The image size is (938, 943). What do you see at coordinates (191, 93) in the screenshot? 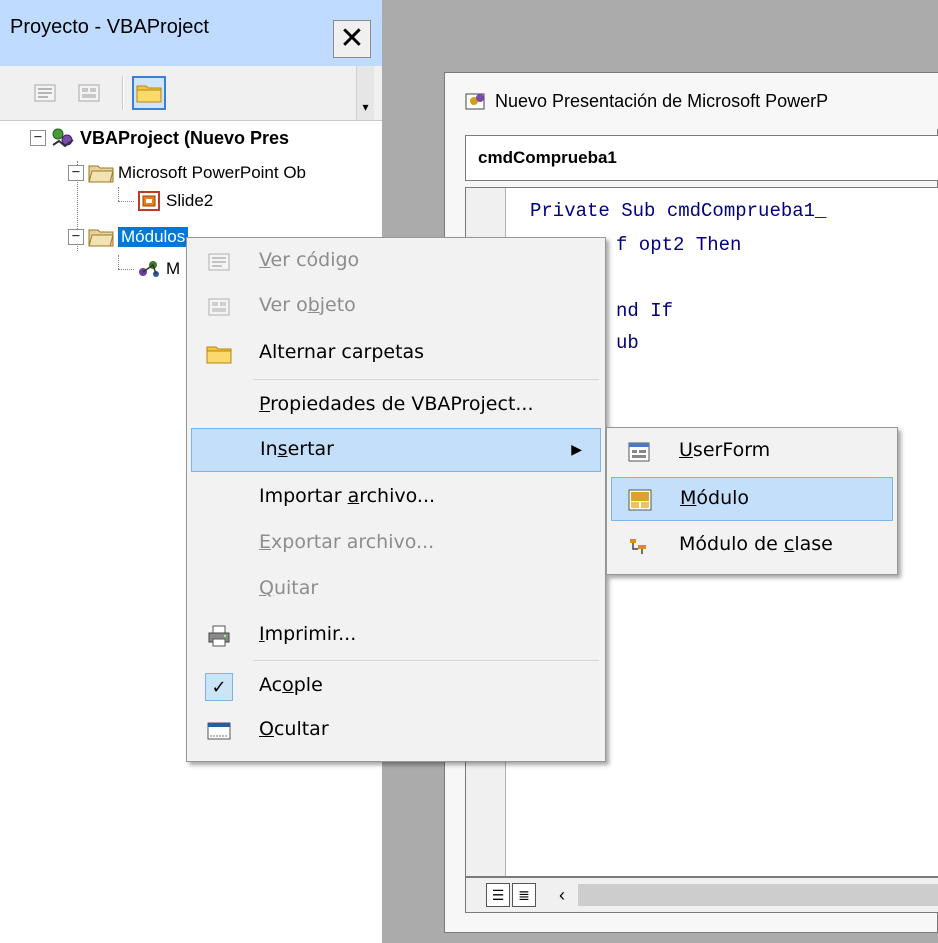
I see `project-explorer-toolbar` at bounding box center [191, 93].